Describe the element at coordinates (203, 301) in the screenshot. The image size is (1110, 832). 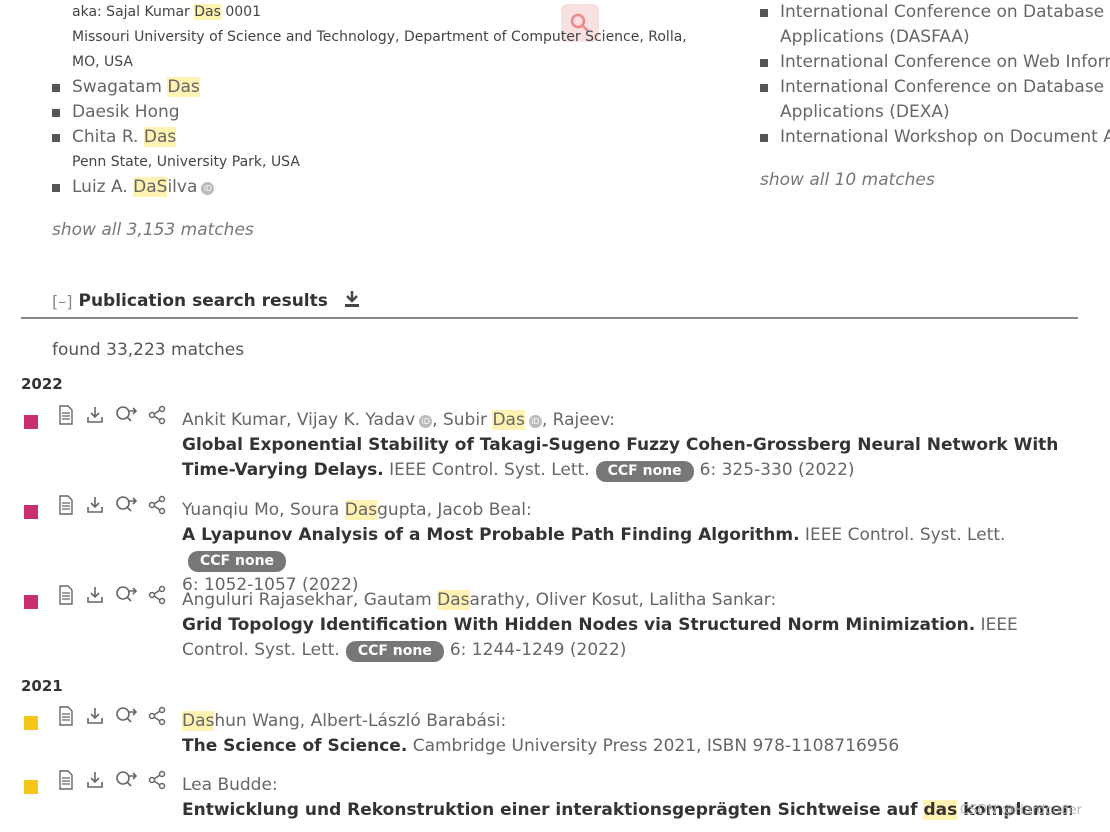
I see `section-title: Publication search results` at that location.